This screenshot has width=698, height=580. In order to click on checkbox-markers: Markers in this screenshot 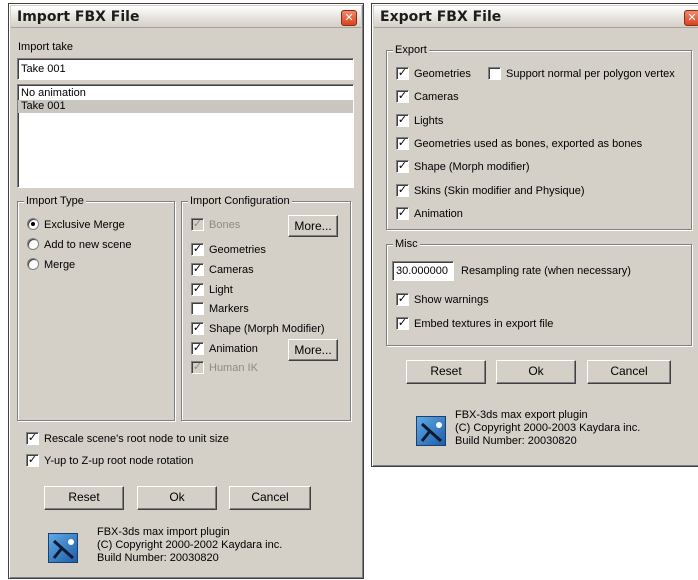, I will do `click(220, 309)`.